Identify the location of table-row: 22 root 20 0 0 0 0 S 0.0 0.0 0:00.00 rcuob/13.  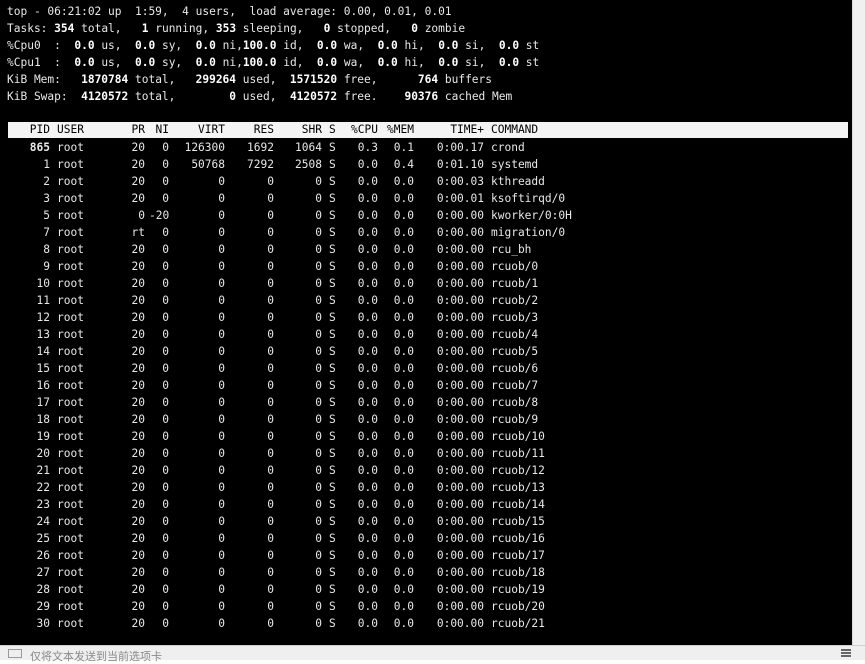
(428, 487).